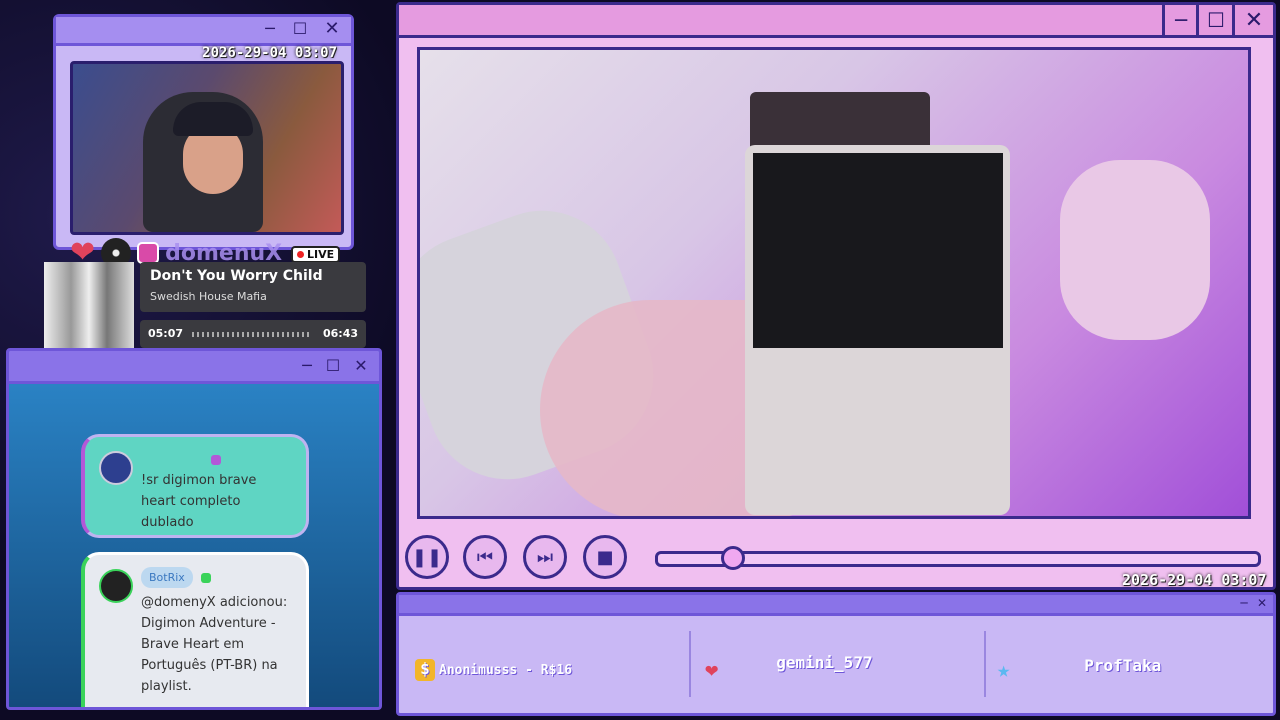 This screenshot has height=720, width=1280. I want to click on donation-alert: $ Anonimusss - R$16, so click(493, 670).